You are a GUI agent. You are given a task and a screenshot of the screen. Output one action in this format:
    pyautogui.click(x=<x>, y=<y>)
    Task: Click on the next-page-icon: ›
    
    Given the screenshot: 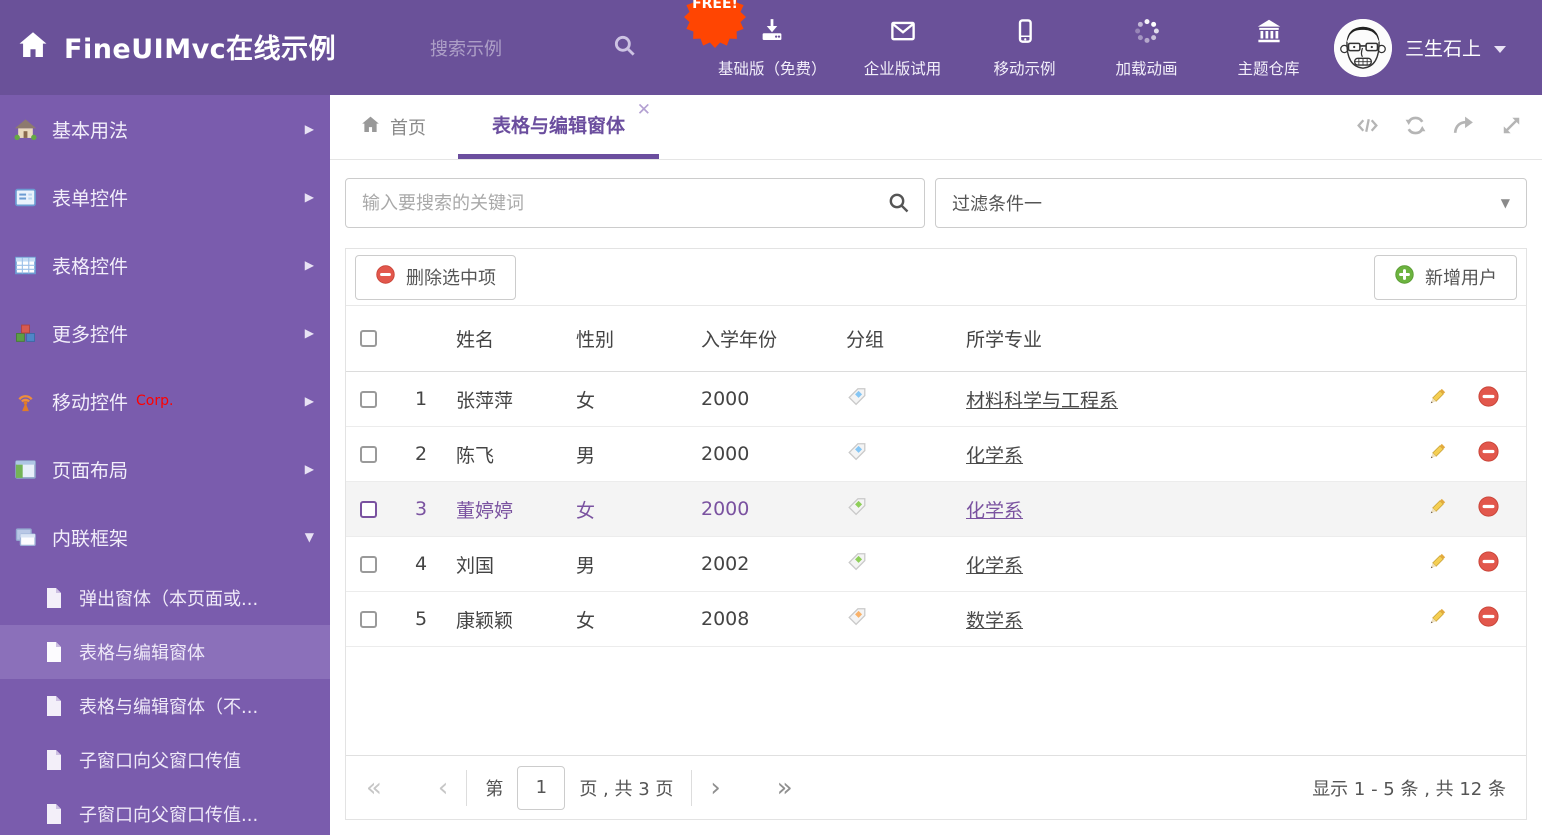 What is the action you would take?
    pyautogui.click(x=715, y=788)
    